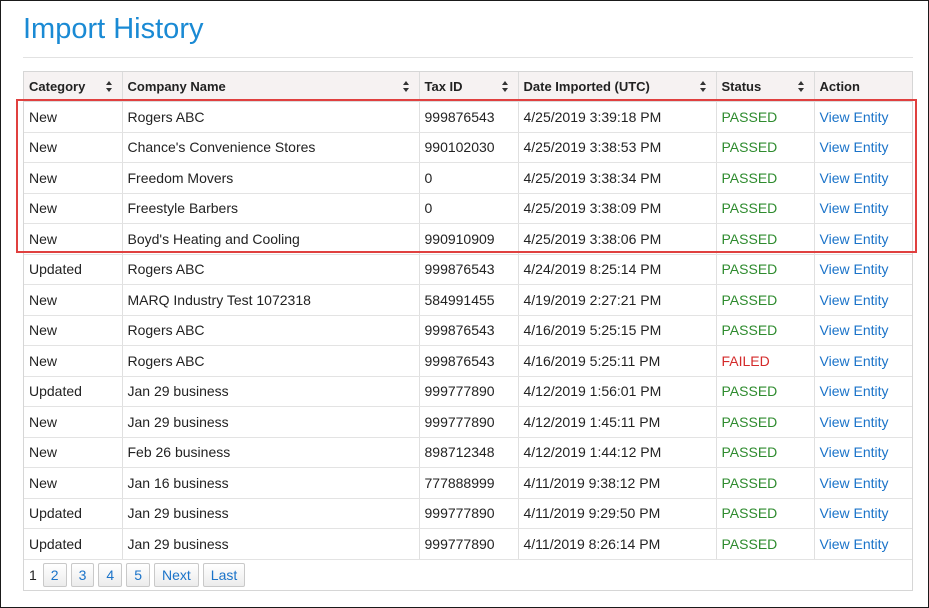  What do you see at coordinates (54, 575) in the screenshot?
I see `pagination-page-2-button: 2` at bounding box center [54, 575].